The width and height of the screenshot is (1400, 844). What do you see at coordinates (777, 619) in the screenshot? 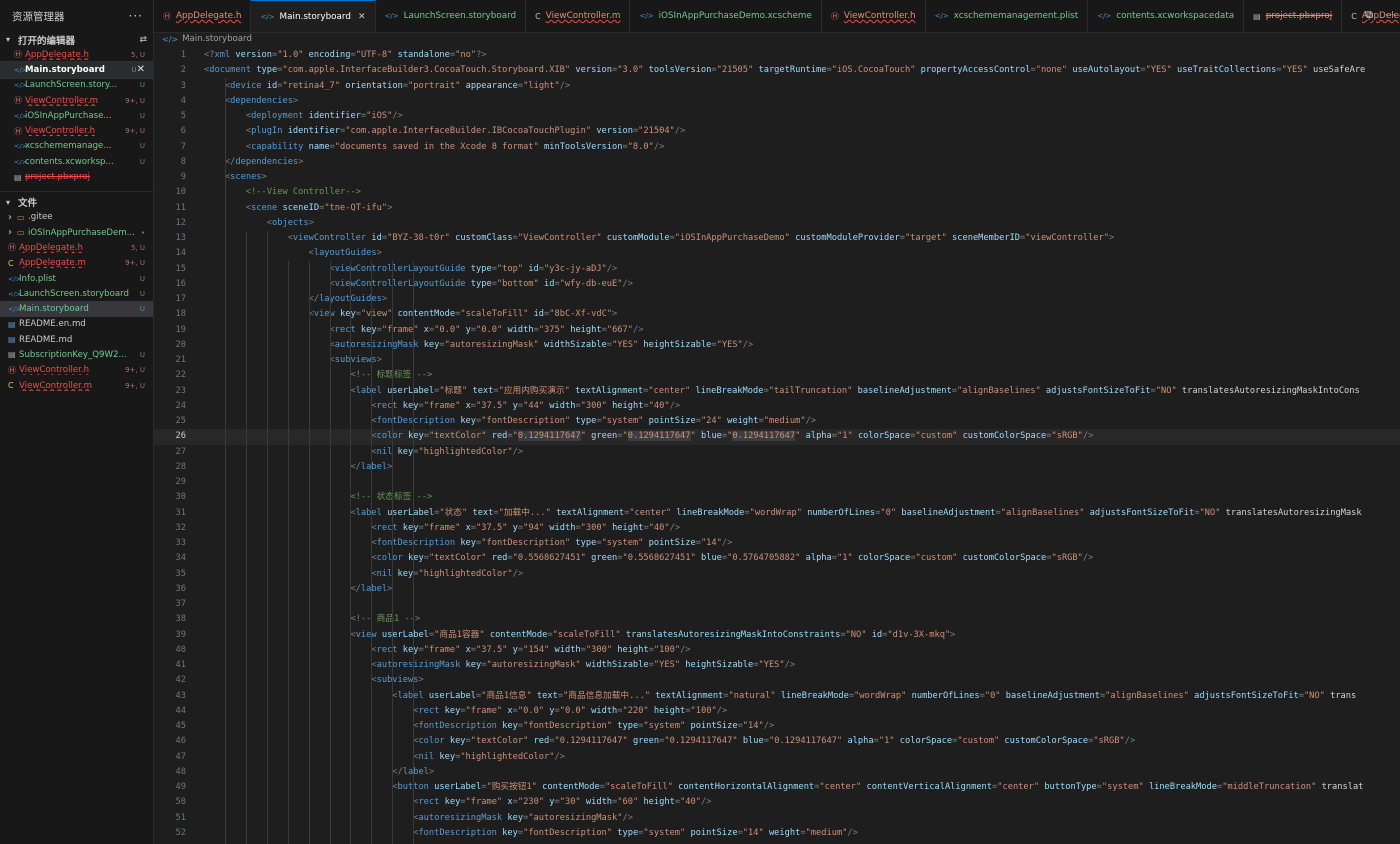
I see `code-line: 38 <!-- 商品1 -->` at bounding box center [777, 619].